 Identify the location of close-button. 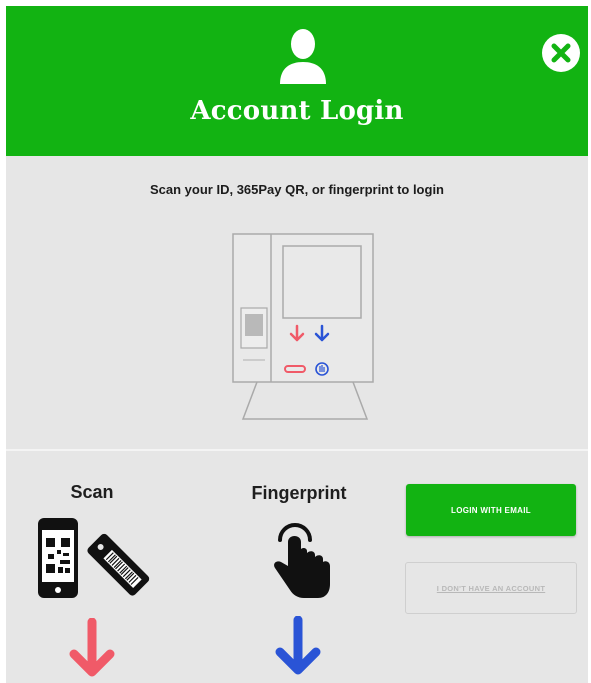
(561, 53).